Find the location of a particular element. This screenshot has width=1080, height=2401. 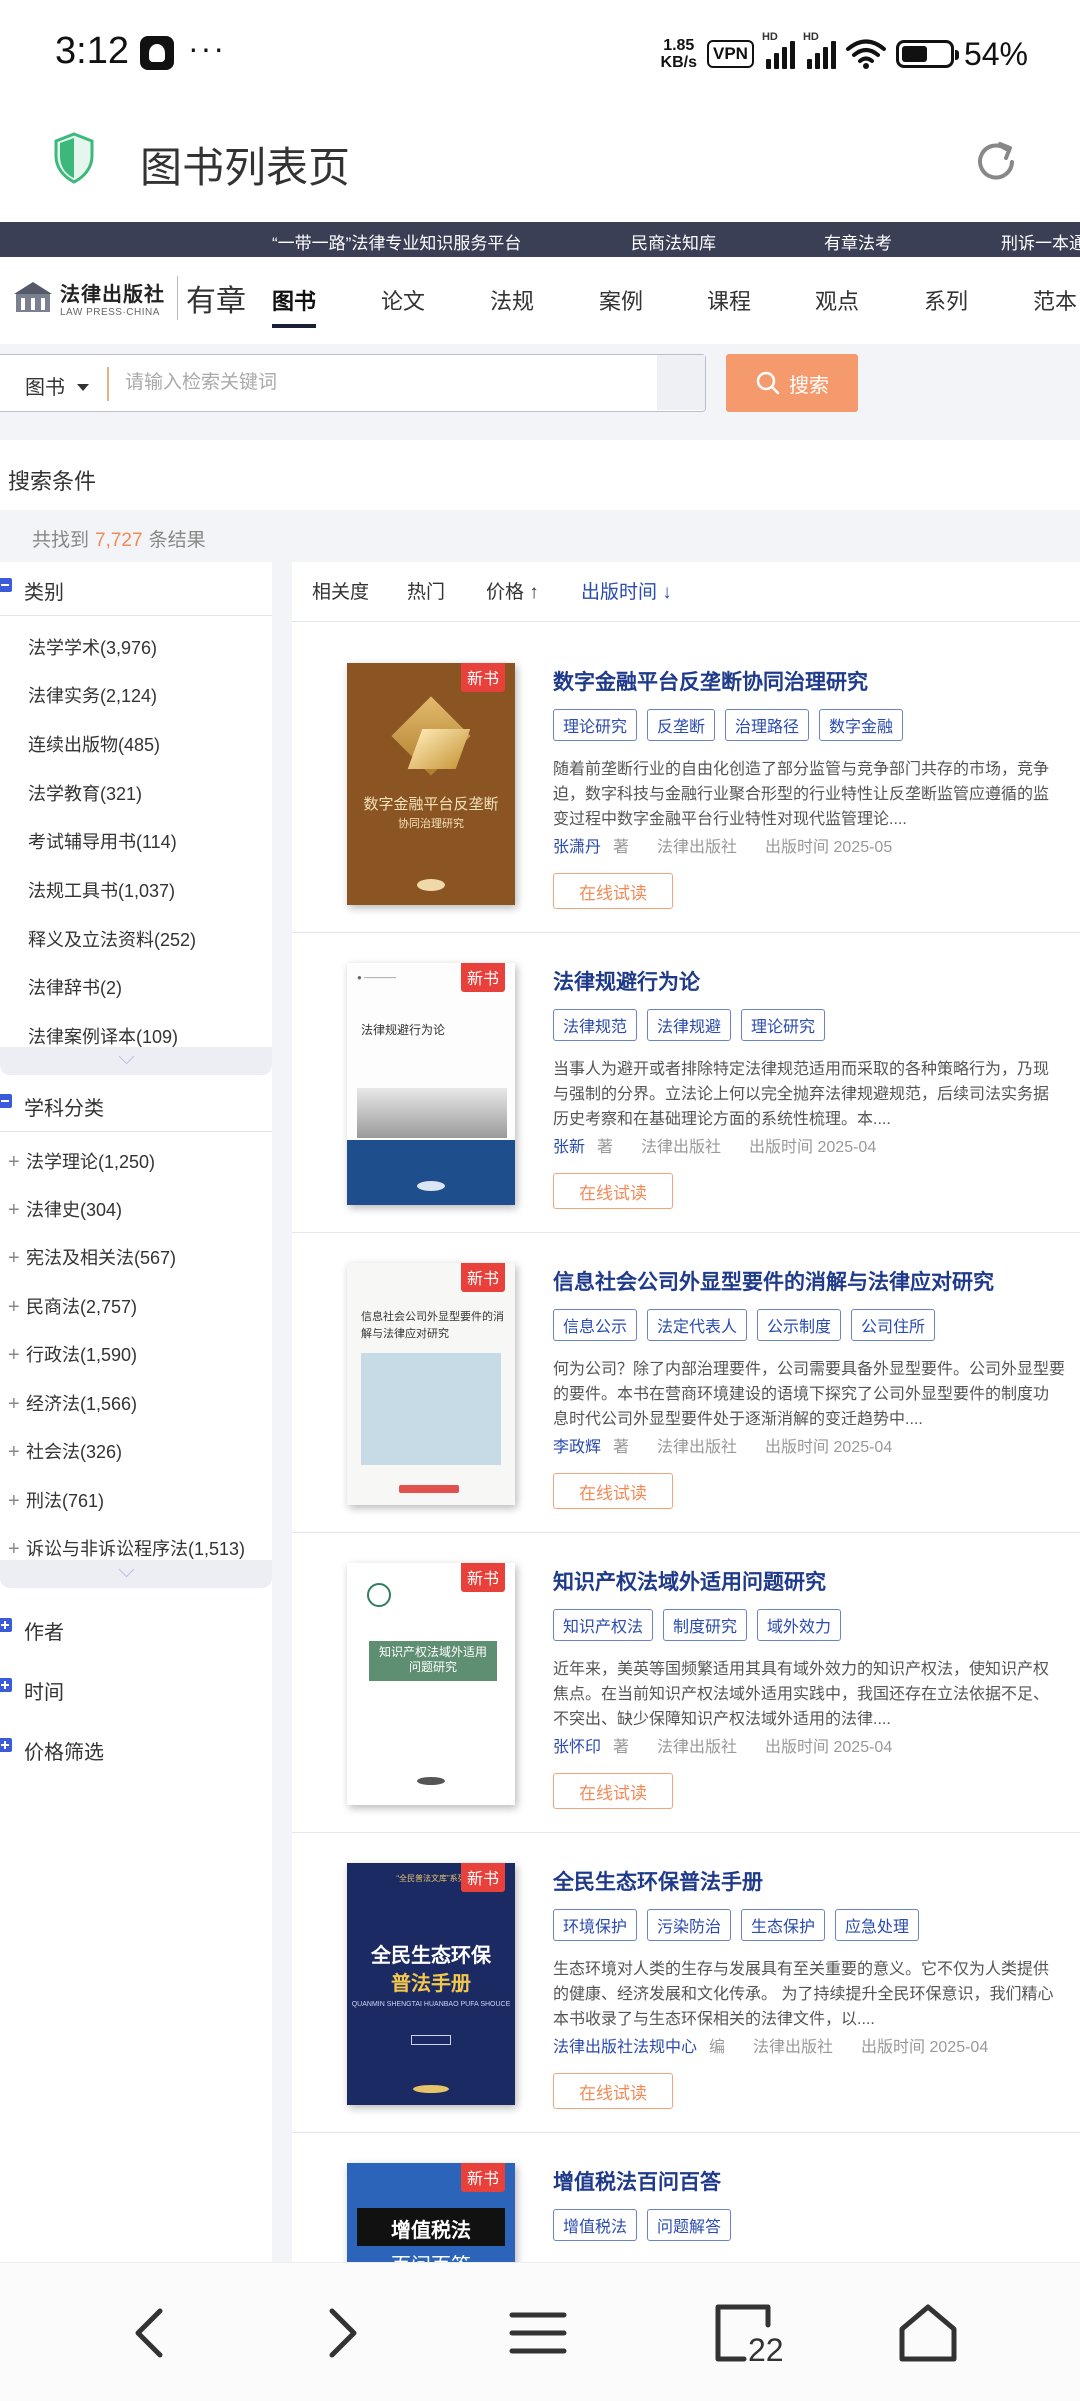

discipline-item: + 民商法(2,757) is located at coordinates (72, 1306).